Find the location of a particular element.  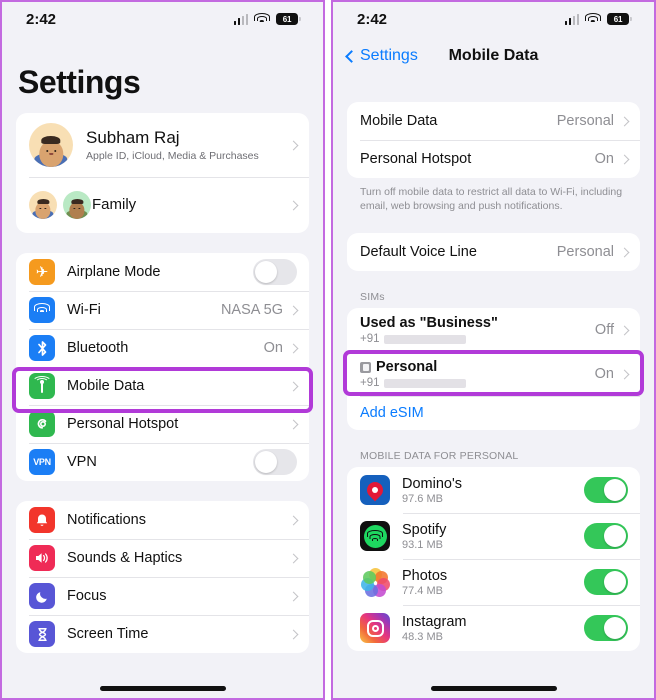

app-toggle-instagram is located at coordinates (606, 628).